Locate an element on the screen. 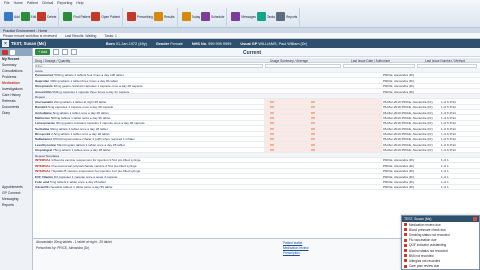 The width and height of the screenshot is (480, 270). filter-issue-number is located at coordinates (447, 65).